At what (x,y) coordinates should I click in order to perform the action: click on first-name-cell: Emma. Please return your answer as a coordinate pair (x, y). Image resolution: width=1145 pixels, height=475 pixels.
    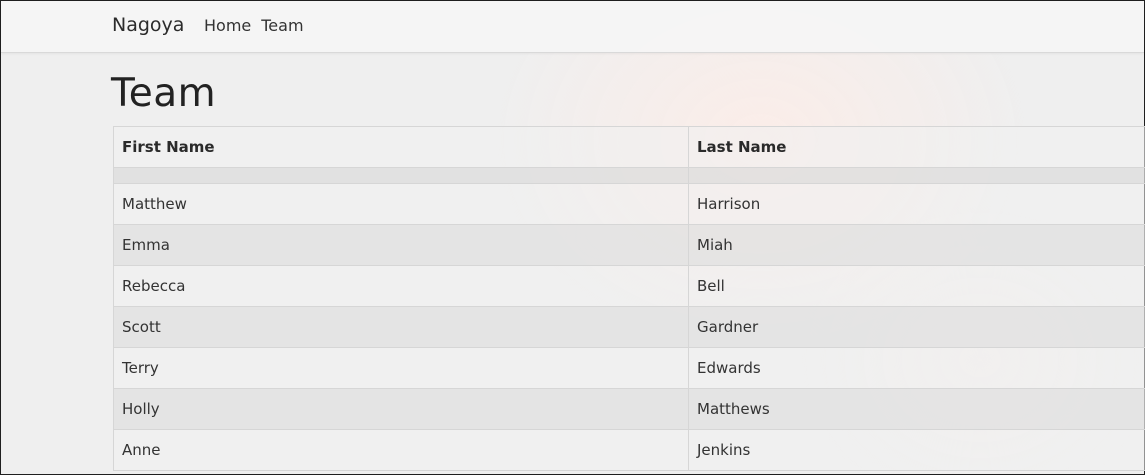
    Looking at the image, I should click on (401, 245).